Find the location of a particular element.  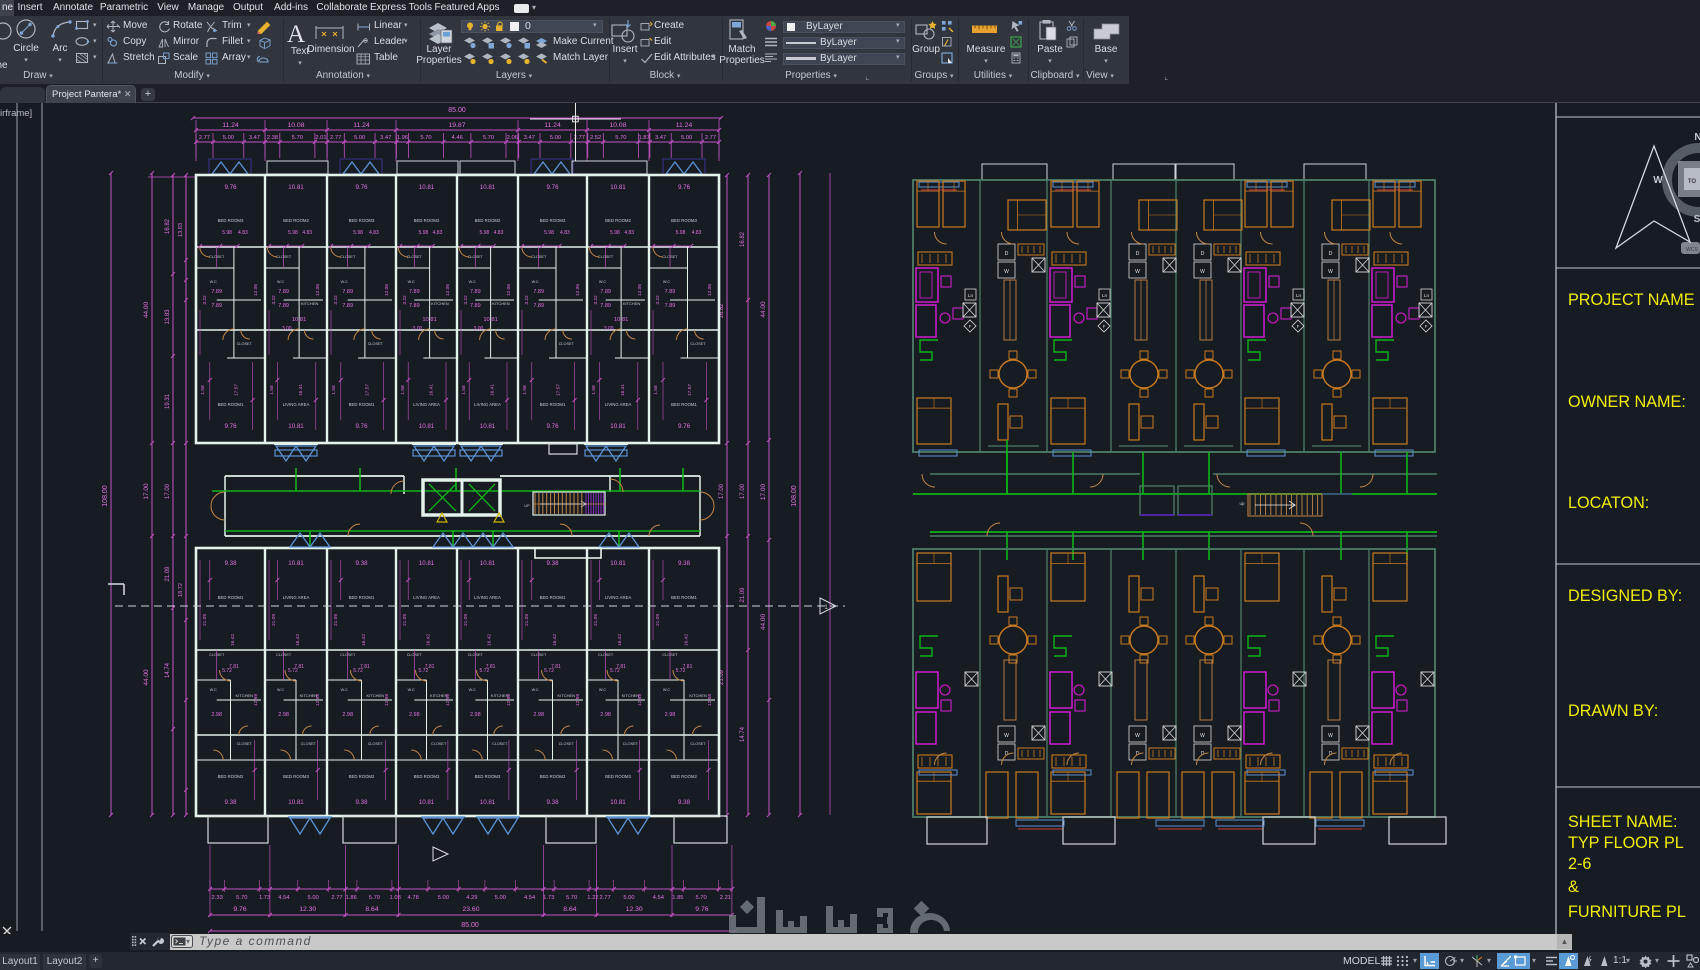

svg-text: up is located at coordinates (1242, 503).